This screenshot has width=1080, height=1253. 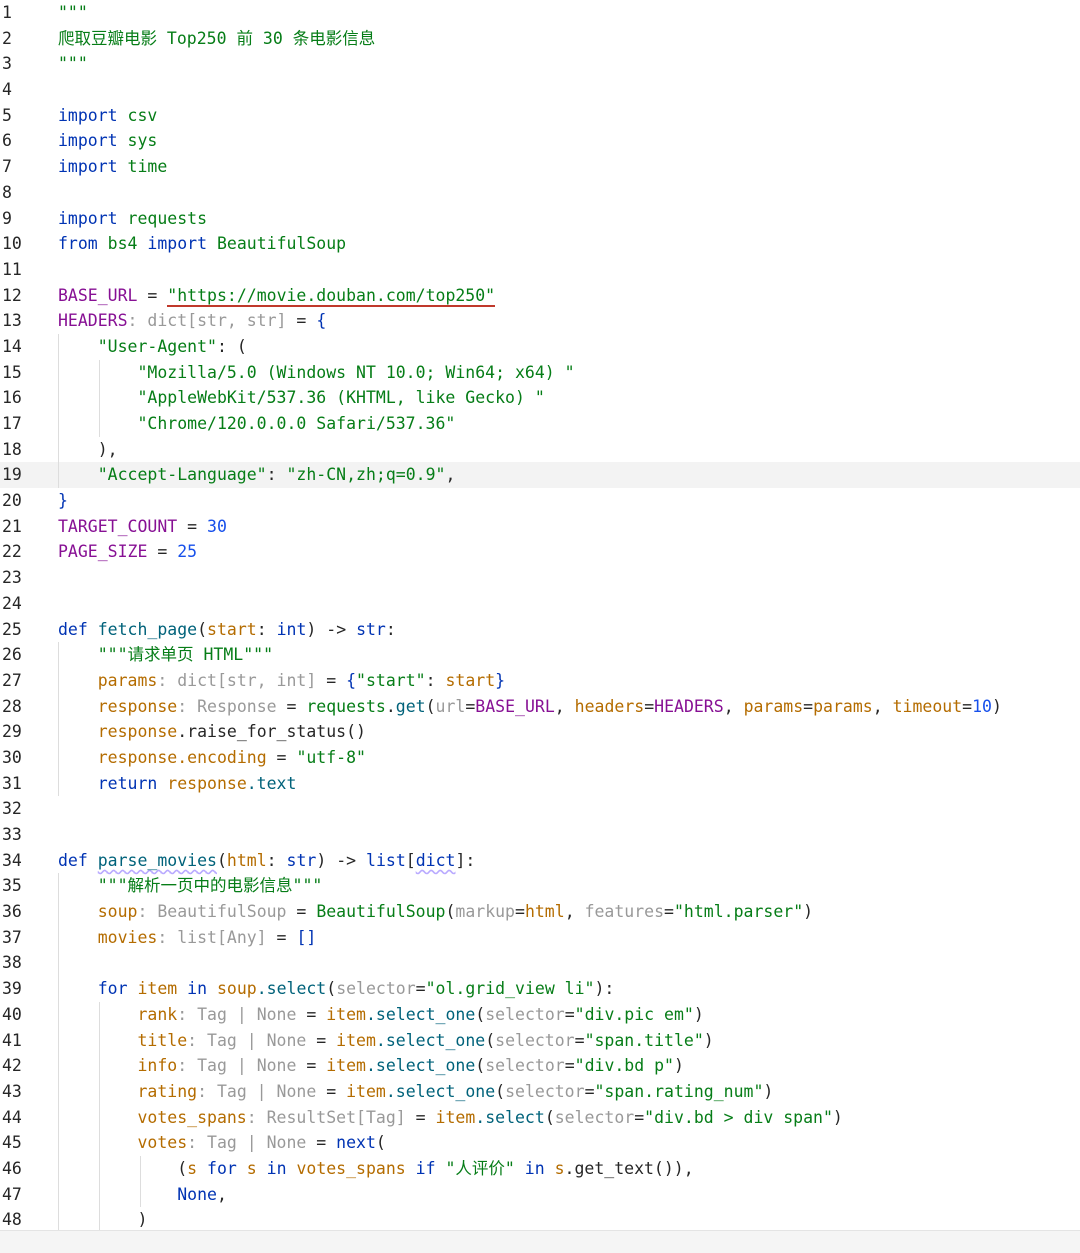 I want to click on line-number: 17, so click(x=12, y=423).